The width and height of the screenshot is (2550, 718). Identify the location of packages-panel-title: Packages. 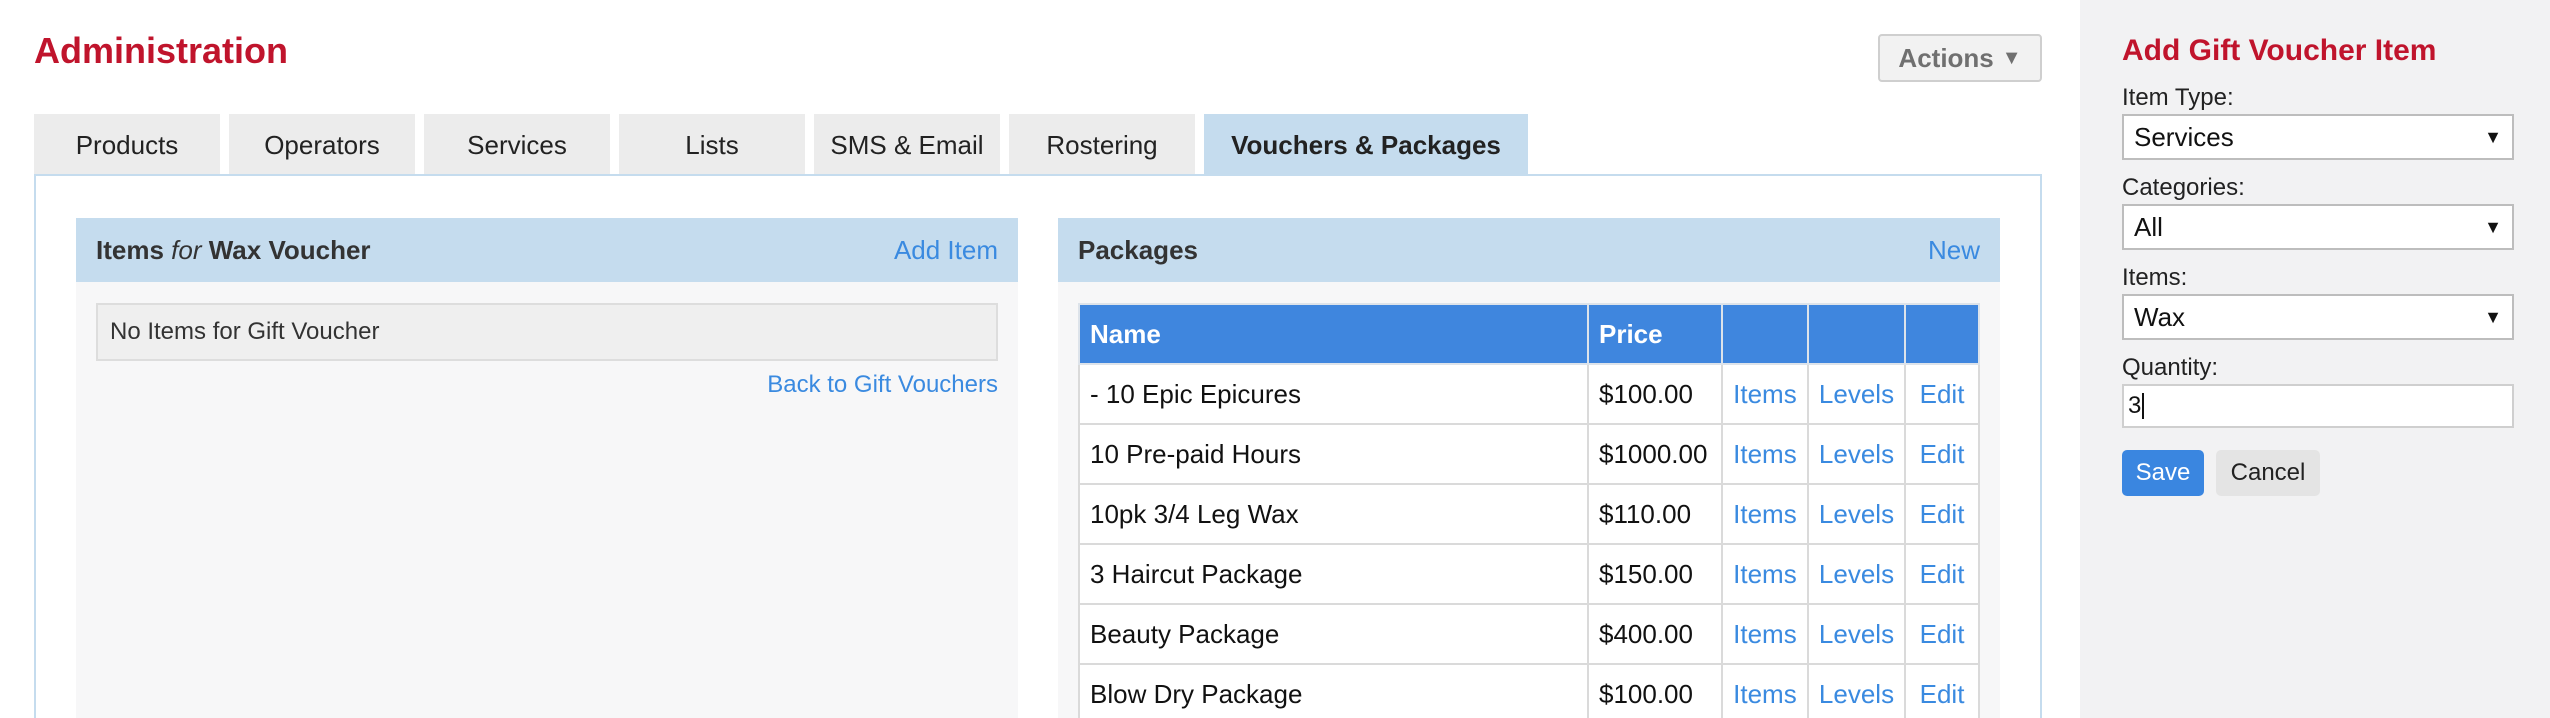
(1138, 249).